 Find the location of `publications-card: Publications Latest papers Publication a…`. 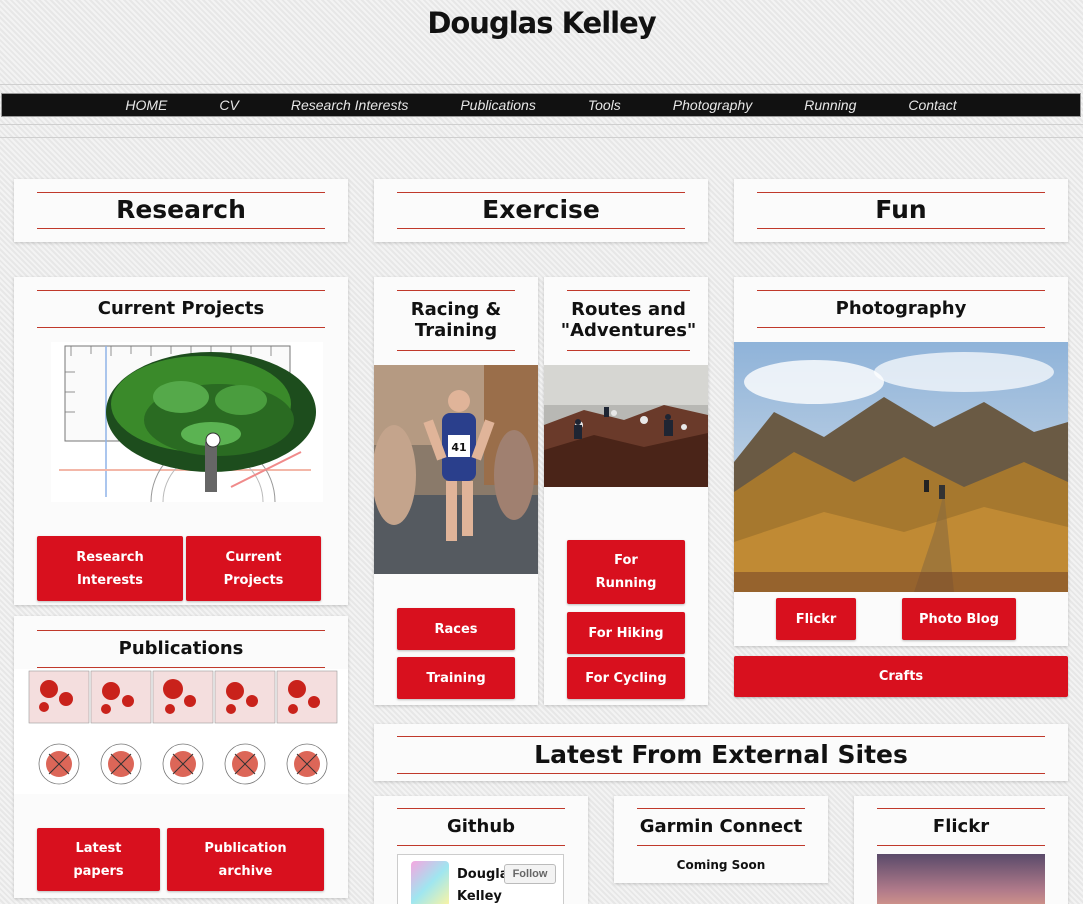

publications-card: Publications Latest papers Publication a… is located at coordinates (181, 757).